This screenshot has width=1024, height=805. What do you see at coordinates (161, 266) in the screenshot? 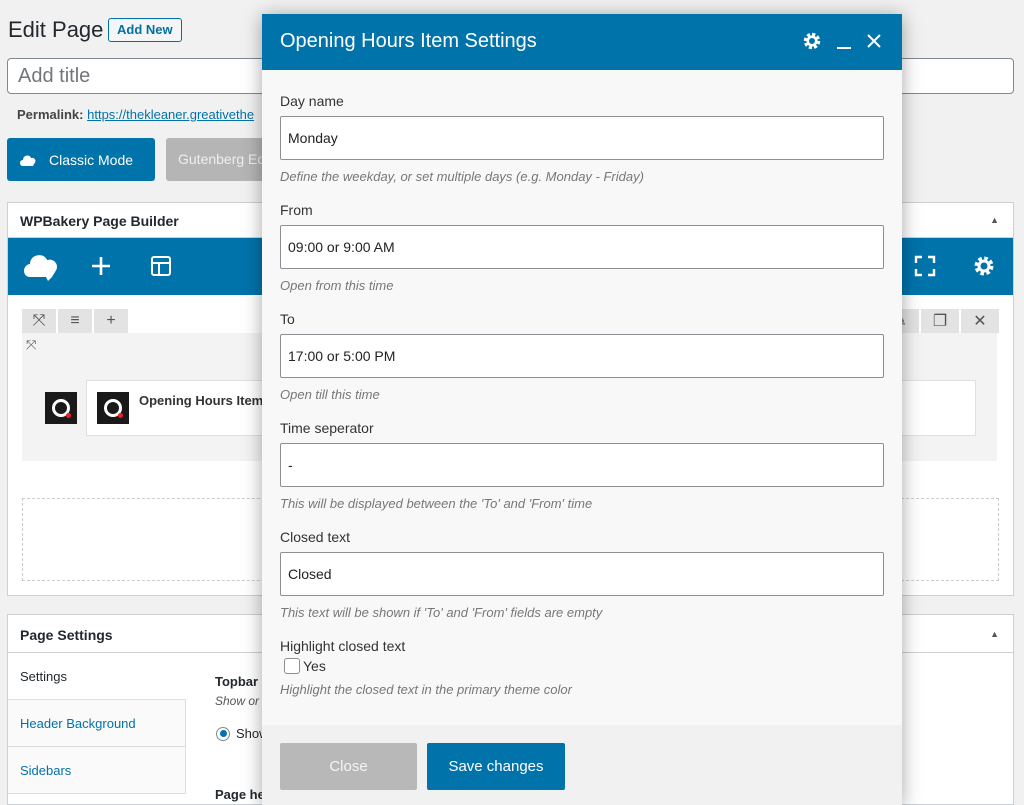
I see `templates-icon` at bounding box center [161, 266].